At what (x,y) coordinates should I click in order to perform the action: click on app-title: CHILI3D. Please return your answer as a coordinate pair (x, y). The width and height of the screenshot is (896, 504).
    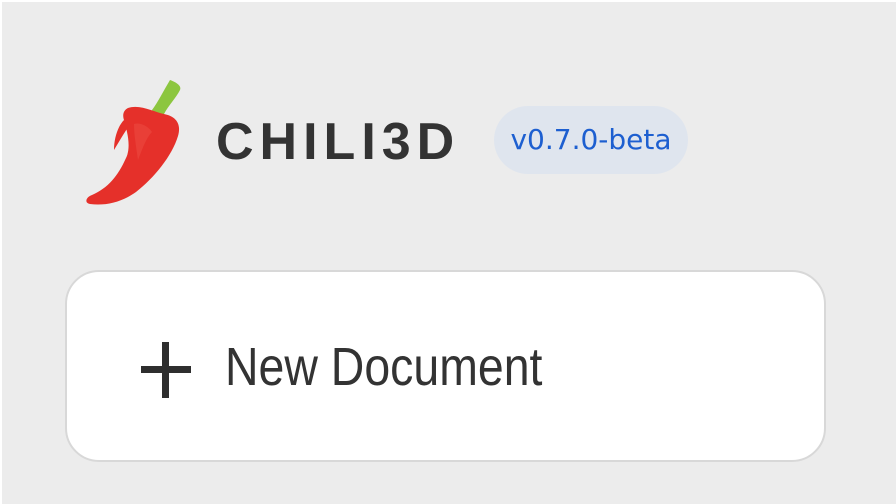
    Looking at the image, I should click on (338, 142).